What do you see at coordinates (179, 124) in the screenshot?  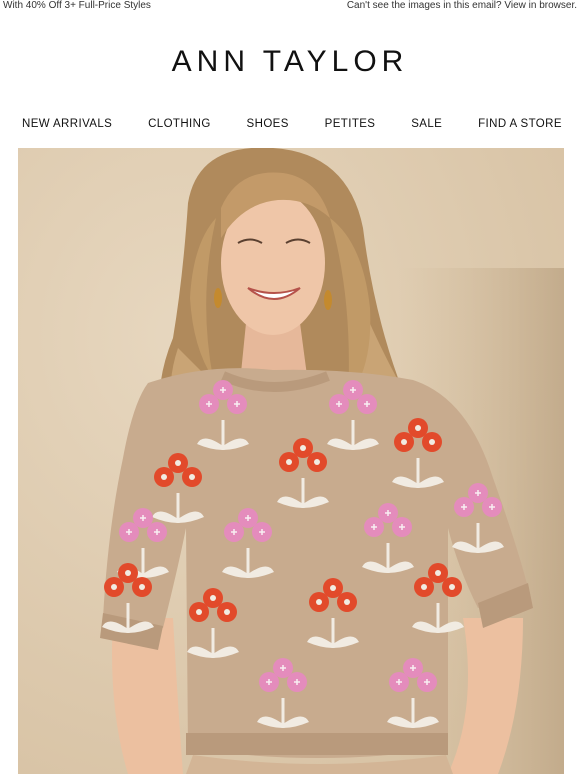 I see `nav-item-clothing: CLOTHING` at bounding box center [179, 124].